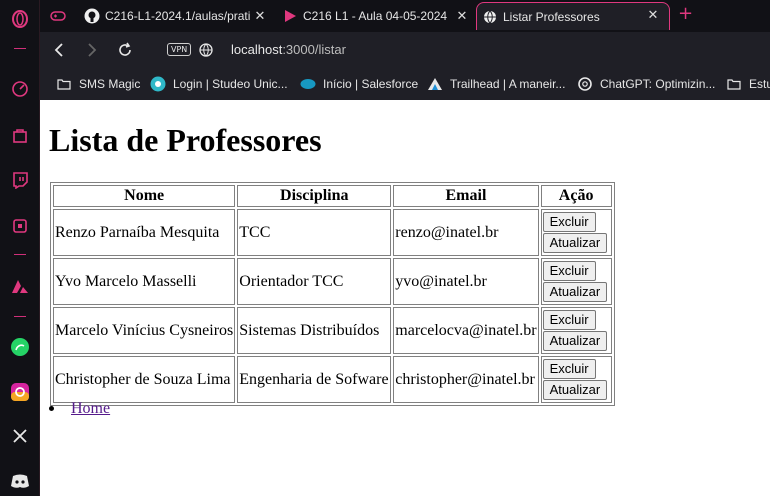 This screenshot has height=496, width=770. What do you see at coordinates (20, 481) in the screenshot?
I see `discord-icon` at bounding box center [20, 481].